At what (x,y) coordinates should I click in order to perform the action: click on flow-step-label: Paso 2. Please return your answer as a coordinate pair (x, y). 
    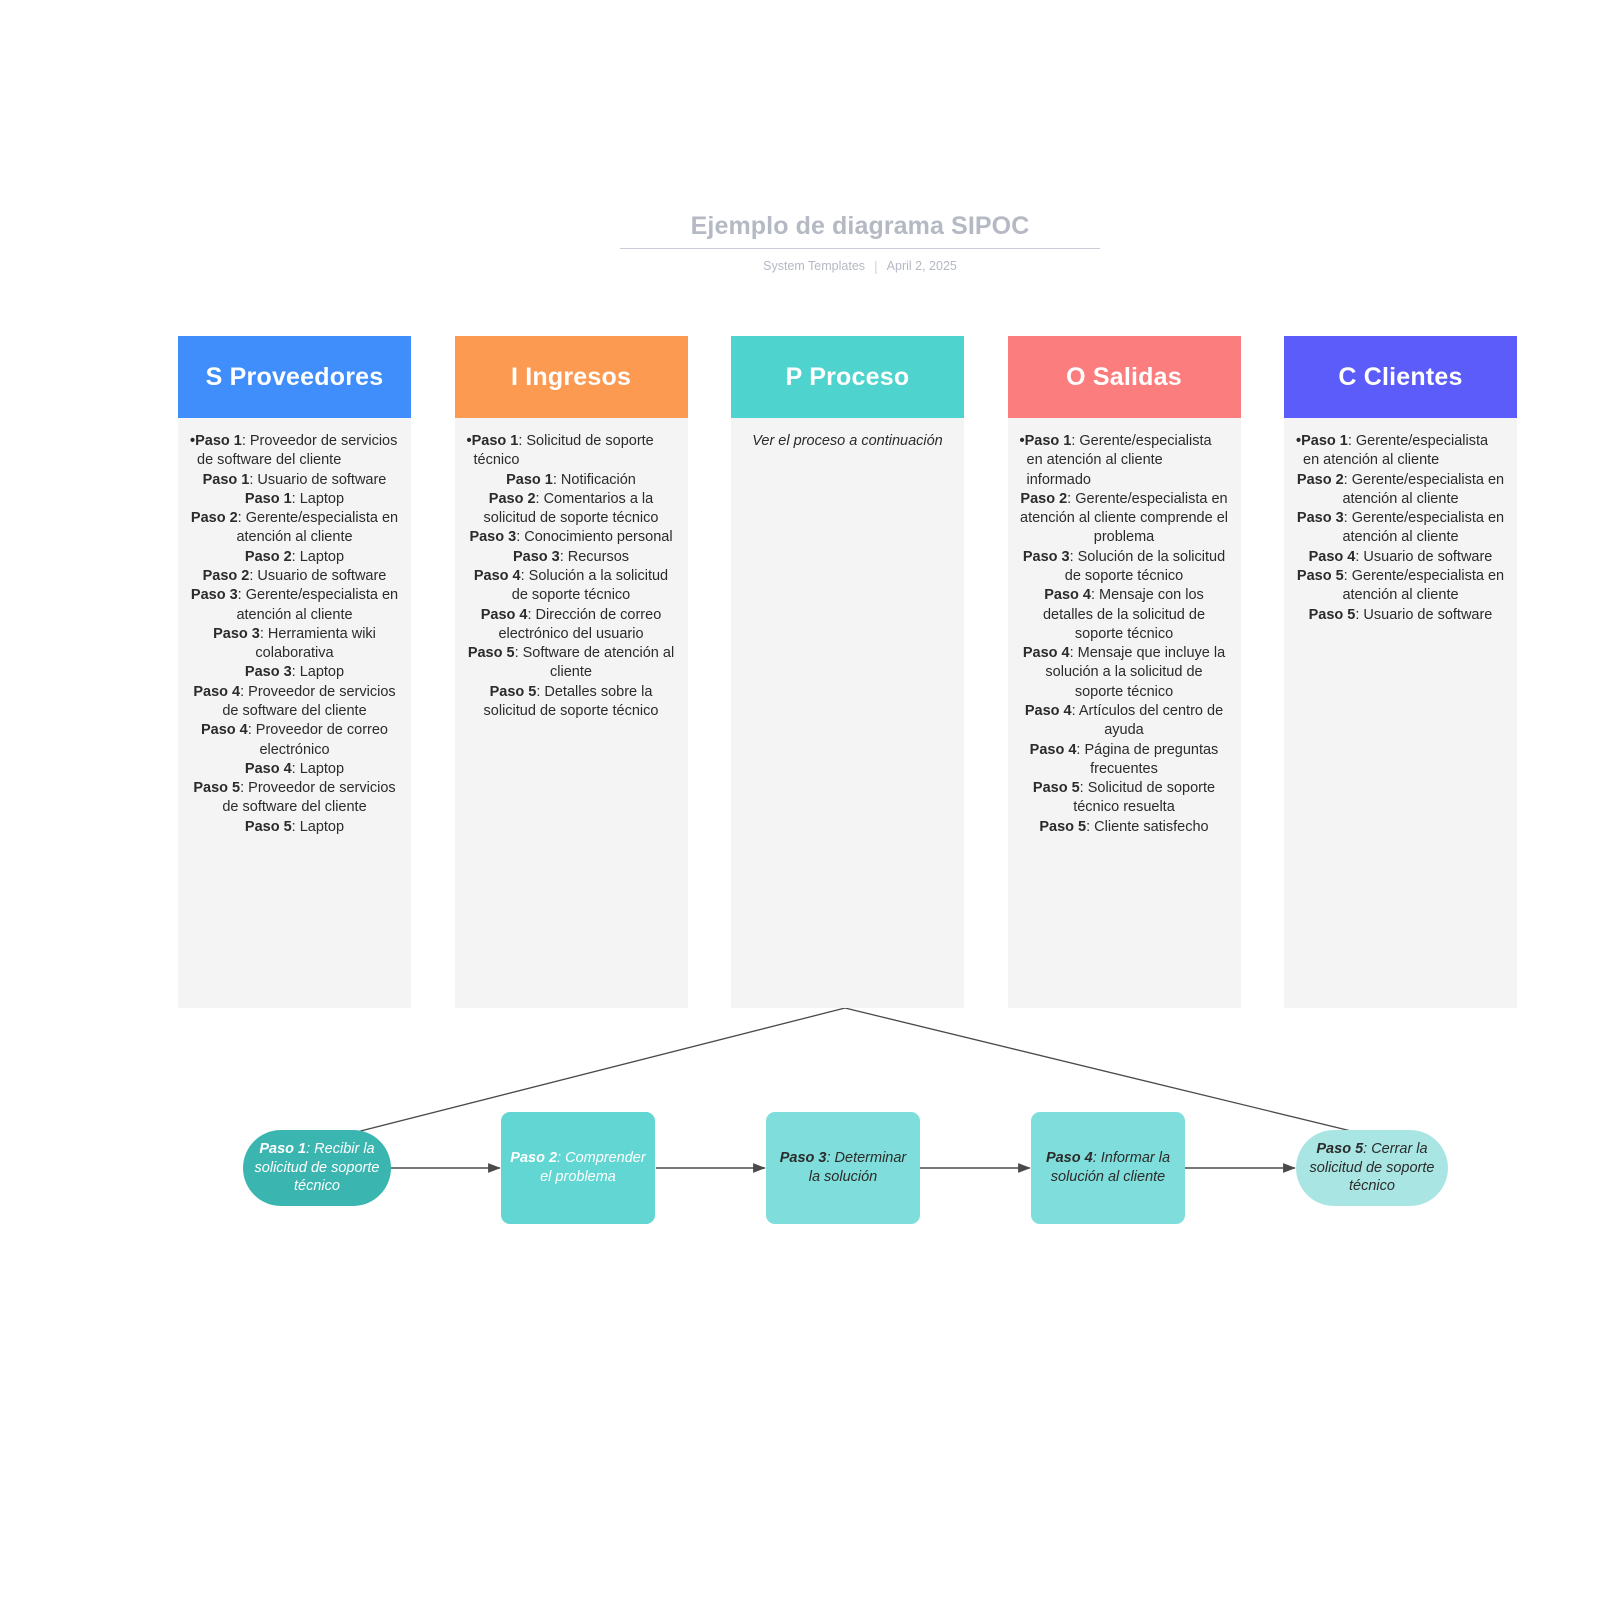
    Looking at the image, I should click on (534, 1158).